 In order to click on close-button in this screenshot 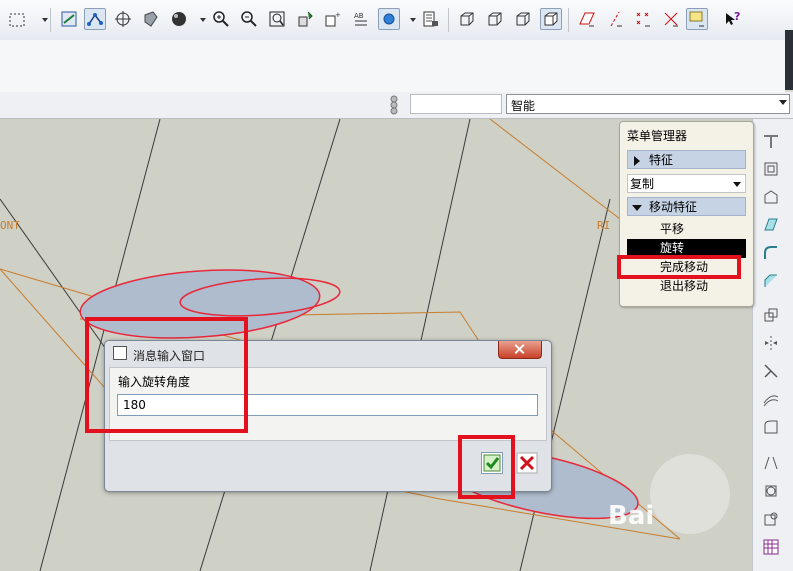, I will do `click(520, 350)`.